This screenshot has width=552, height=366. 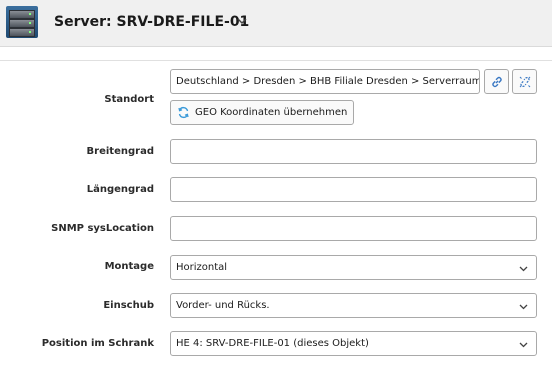 I want to click on standort-label: Standort, so click(x=129, y=99).